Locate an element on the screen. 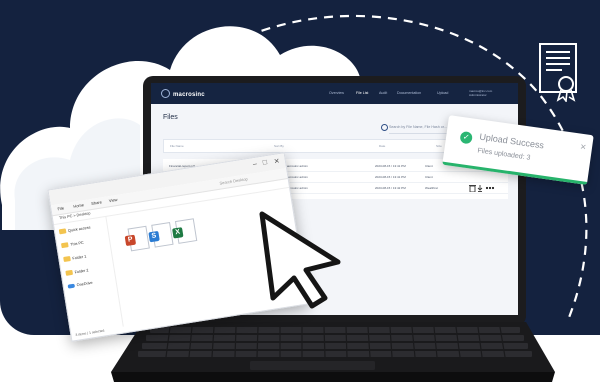 The height and width of the screenshot is (392, 600). close-window-icon: ✕ is located at coordinates (276, 161).